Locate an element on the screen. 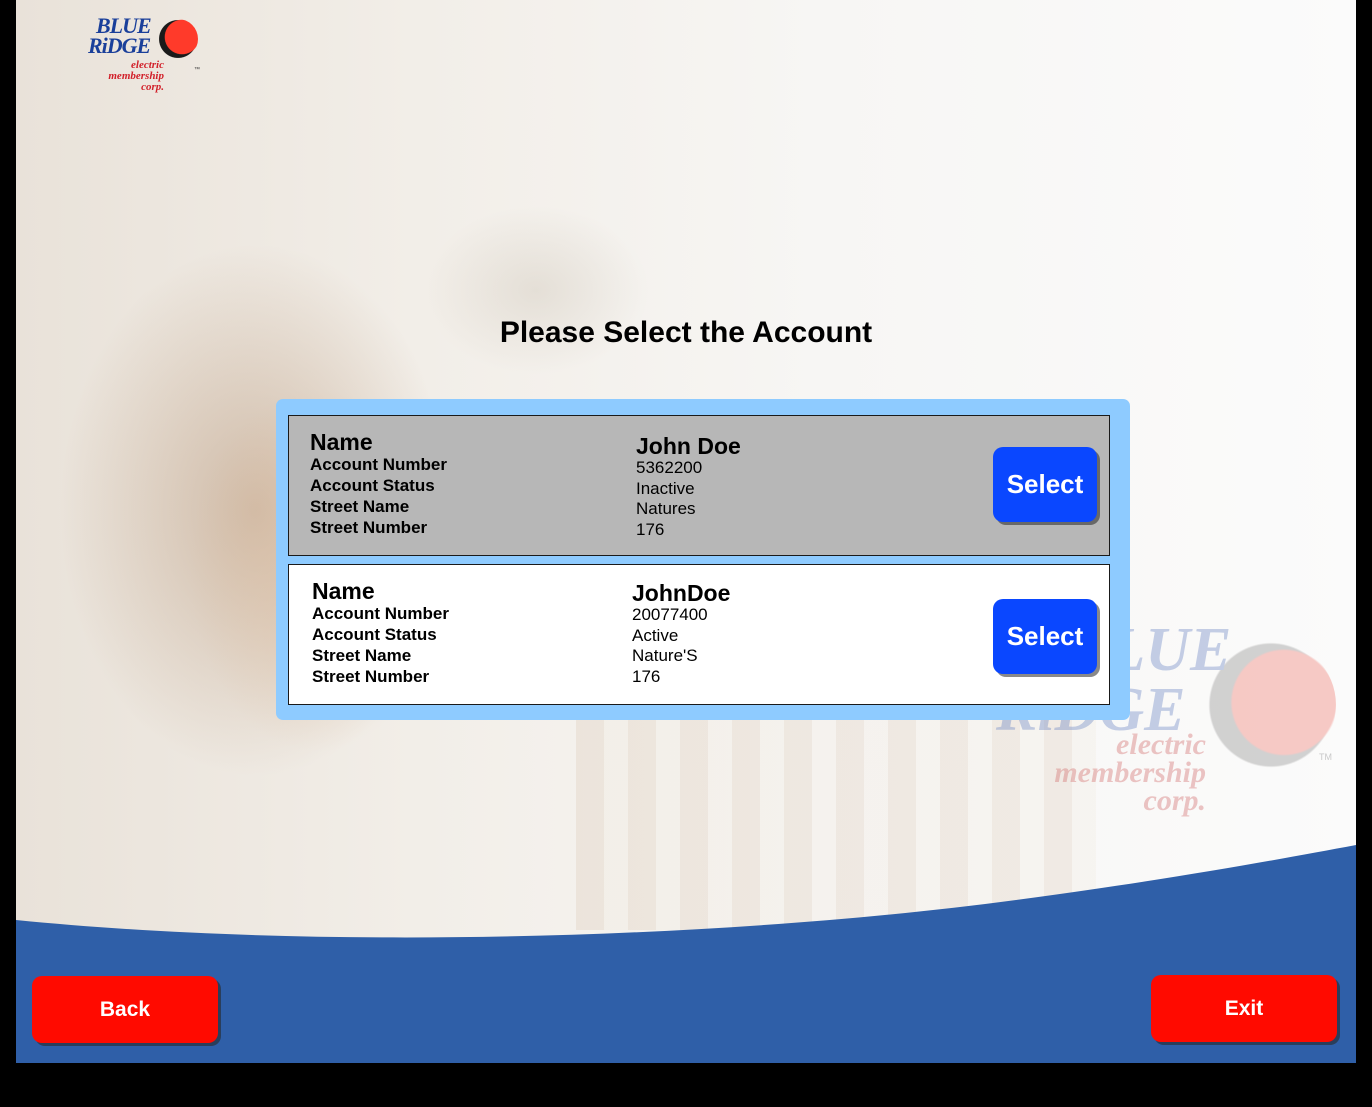 This screenshot has width=1372, height=1107. logo-line5: corp. is located at coordinates (152, 87).